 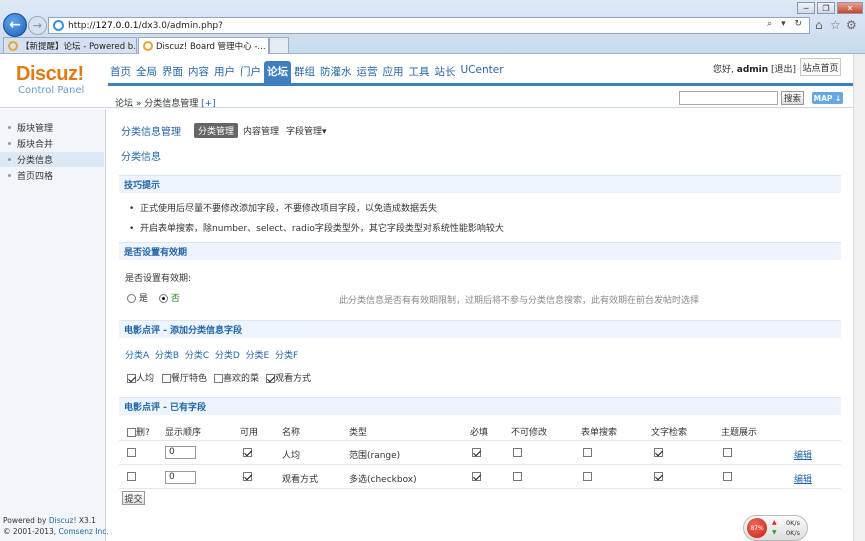 I want to click on category-c-link: 分类C, so click(x=197, y=356).